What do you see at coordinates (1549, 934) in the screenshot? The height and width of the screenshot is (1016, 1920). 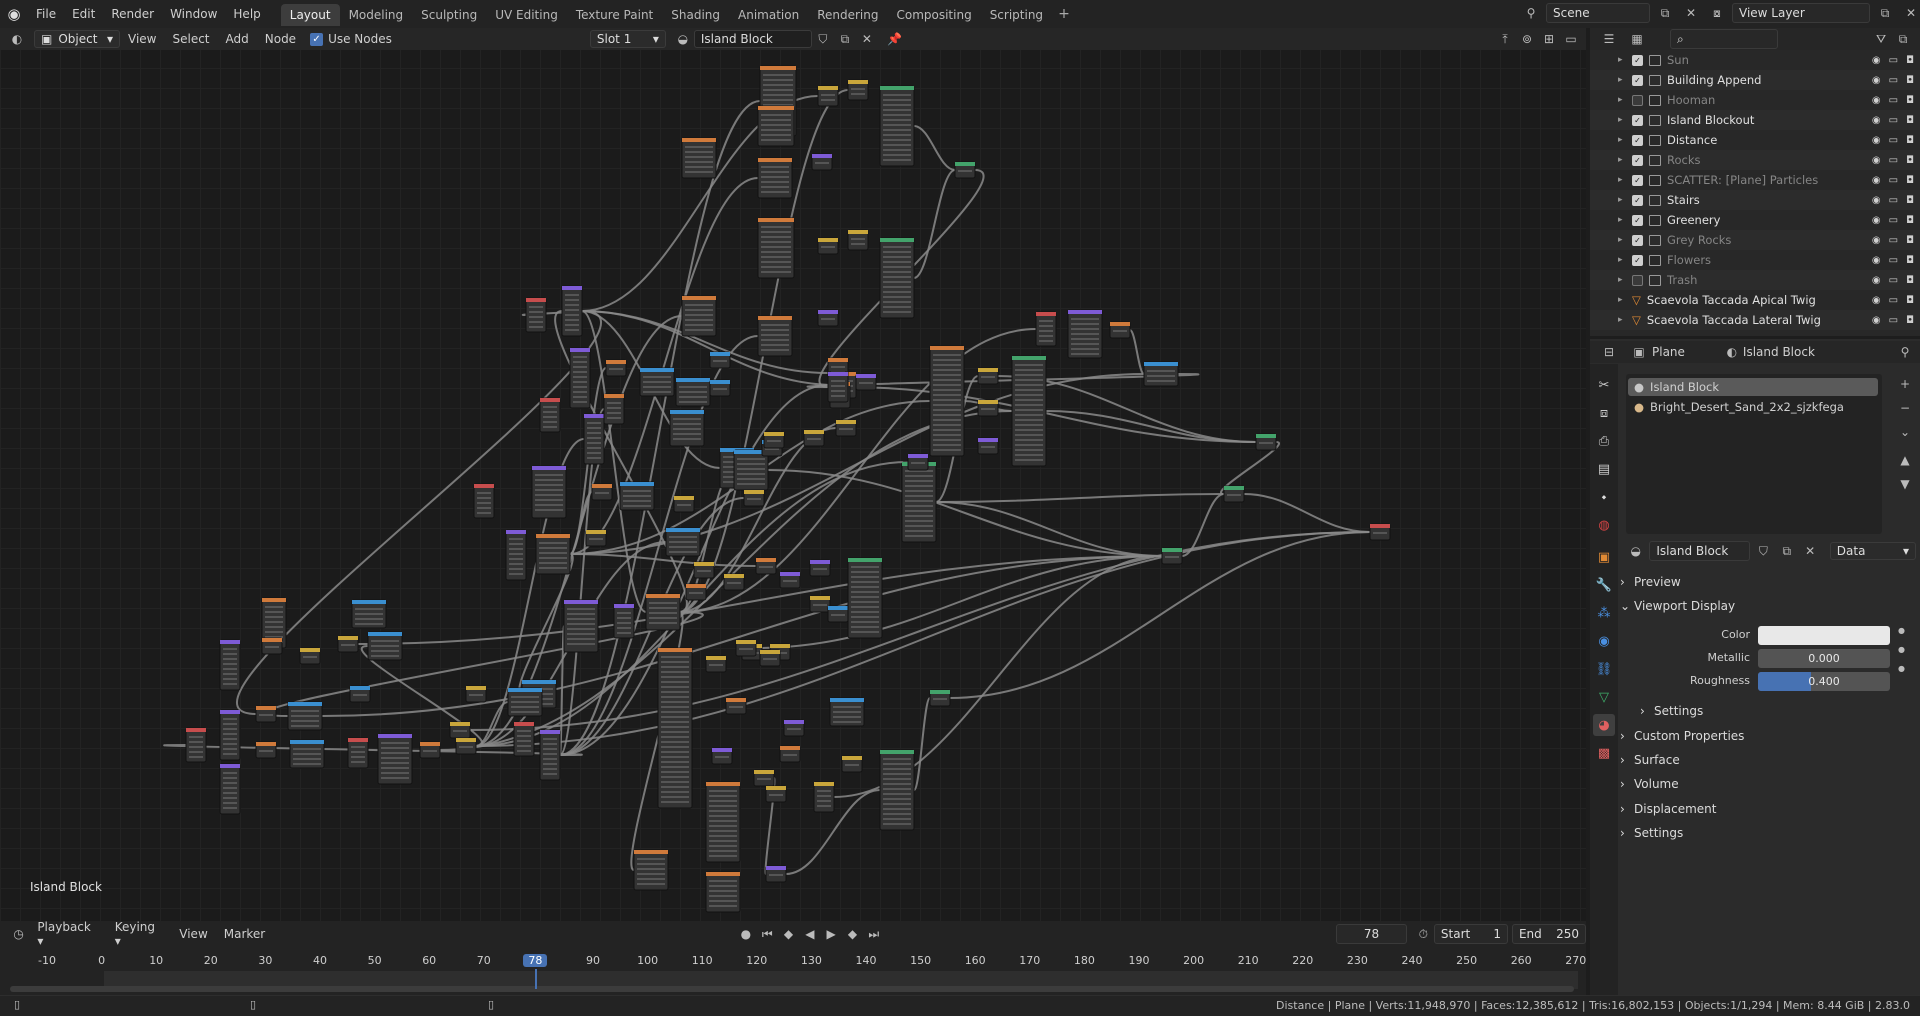 I see `end-frame-field: End 250` at bounding box center [1549, 934].